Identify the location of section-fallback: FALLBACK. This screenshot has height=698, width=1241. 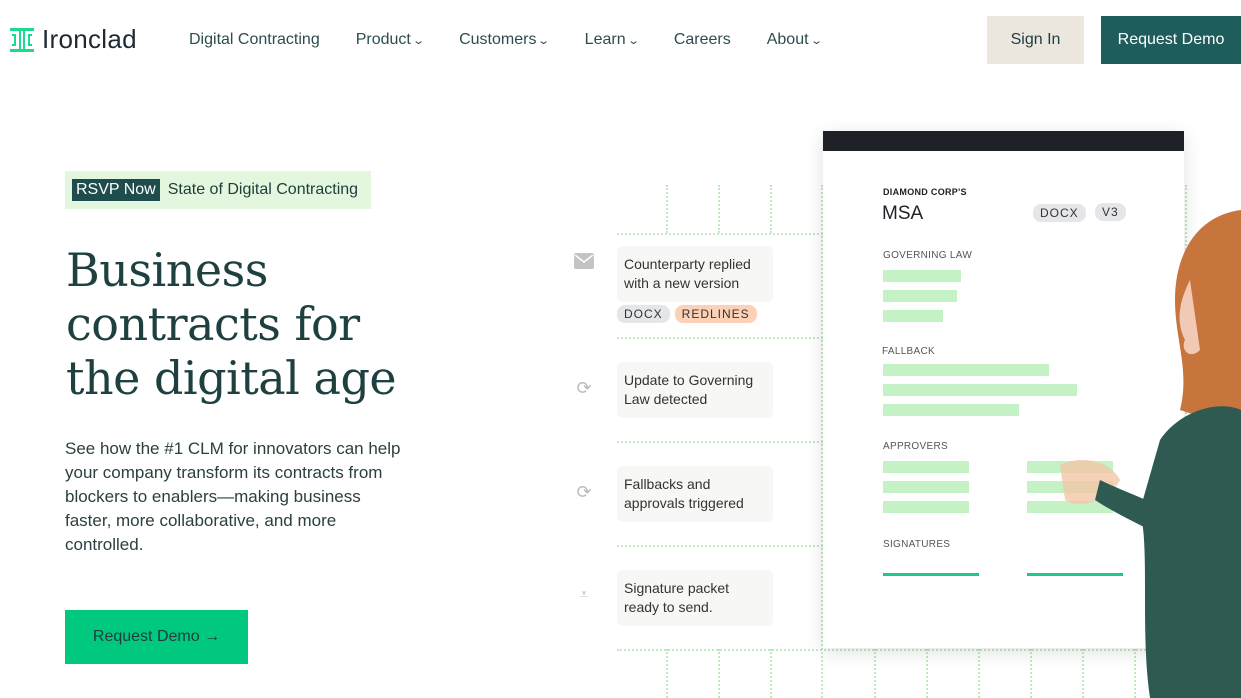
(908, 351).